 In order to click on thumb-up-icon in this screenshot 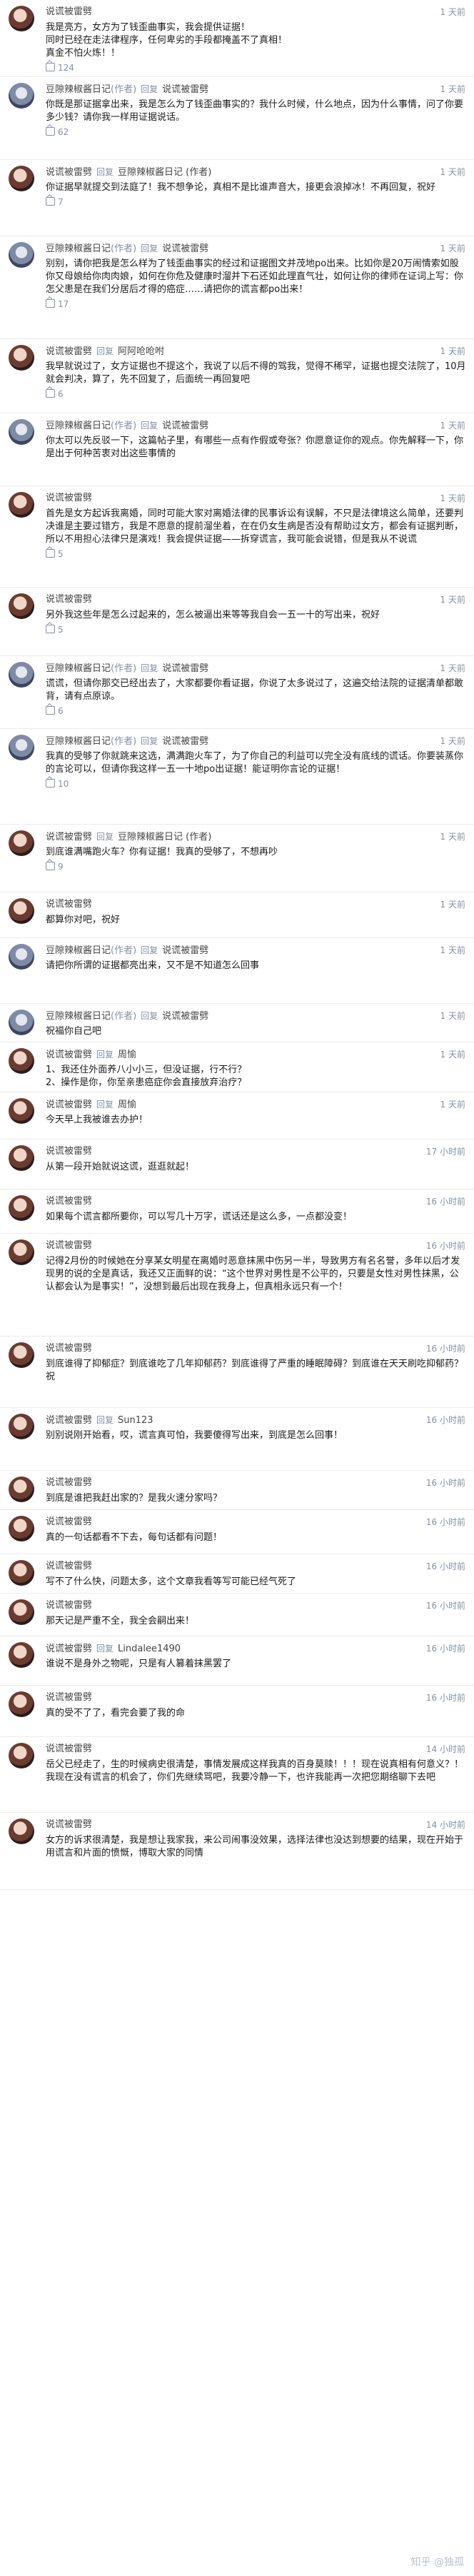, I will do `click(50, 866)`.